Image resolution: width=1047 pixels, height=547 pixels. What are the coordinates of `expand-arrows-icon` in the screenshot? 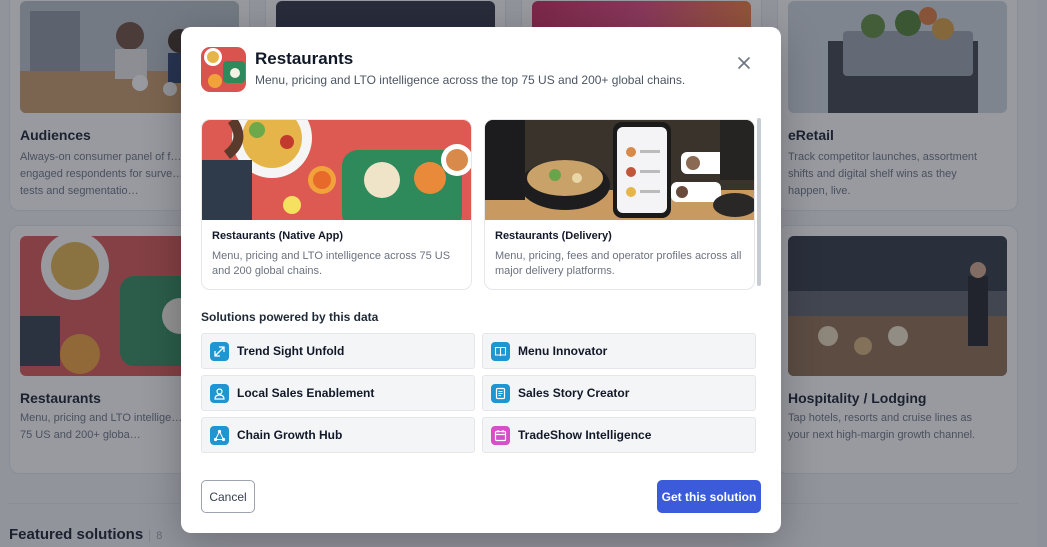 It's located at (219, 351).